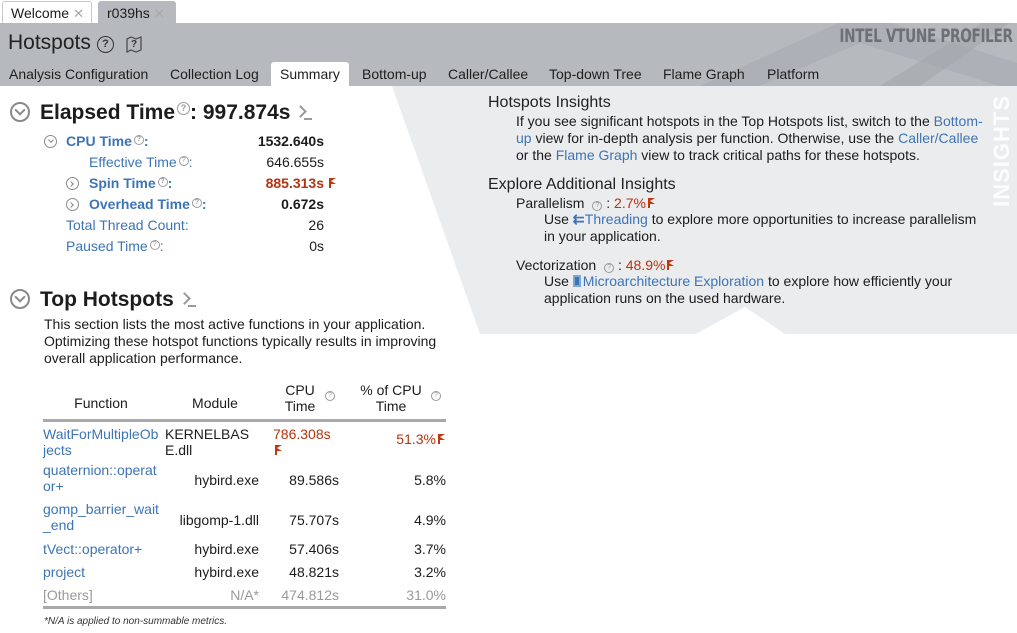 Image resolution: width=1017 pixels, height=633 pixels. What do you see at coordinates (207, 442) in the screenshot?
I see `module-cell: KERNELBASE.dll` at bounding box center [207, 442].